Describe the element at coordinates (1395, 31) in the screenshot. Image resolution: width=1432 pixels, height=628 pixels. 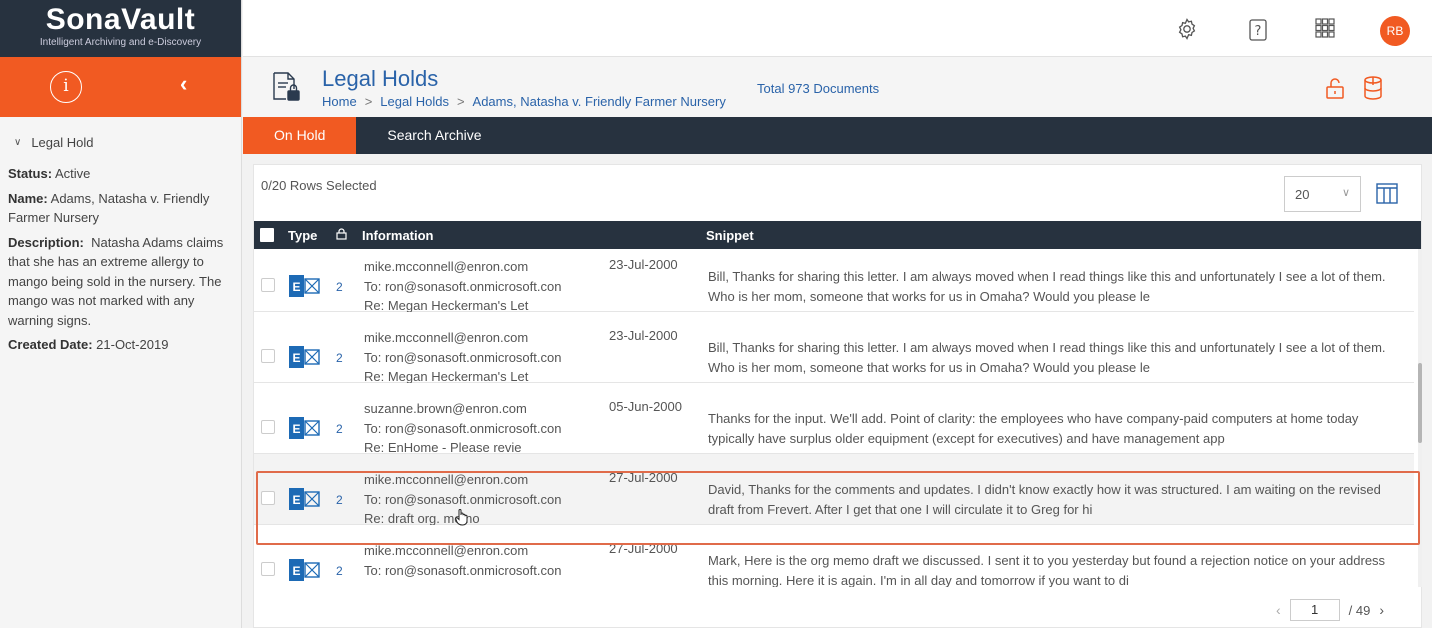
I see `user-avatar: RB` at that location.